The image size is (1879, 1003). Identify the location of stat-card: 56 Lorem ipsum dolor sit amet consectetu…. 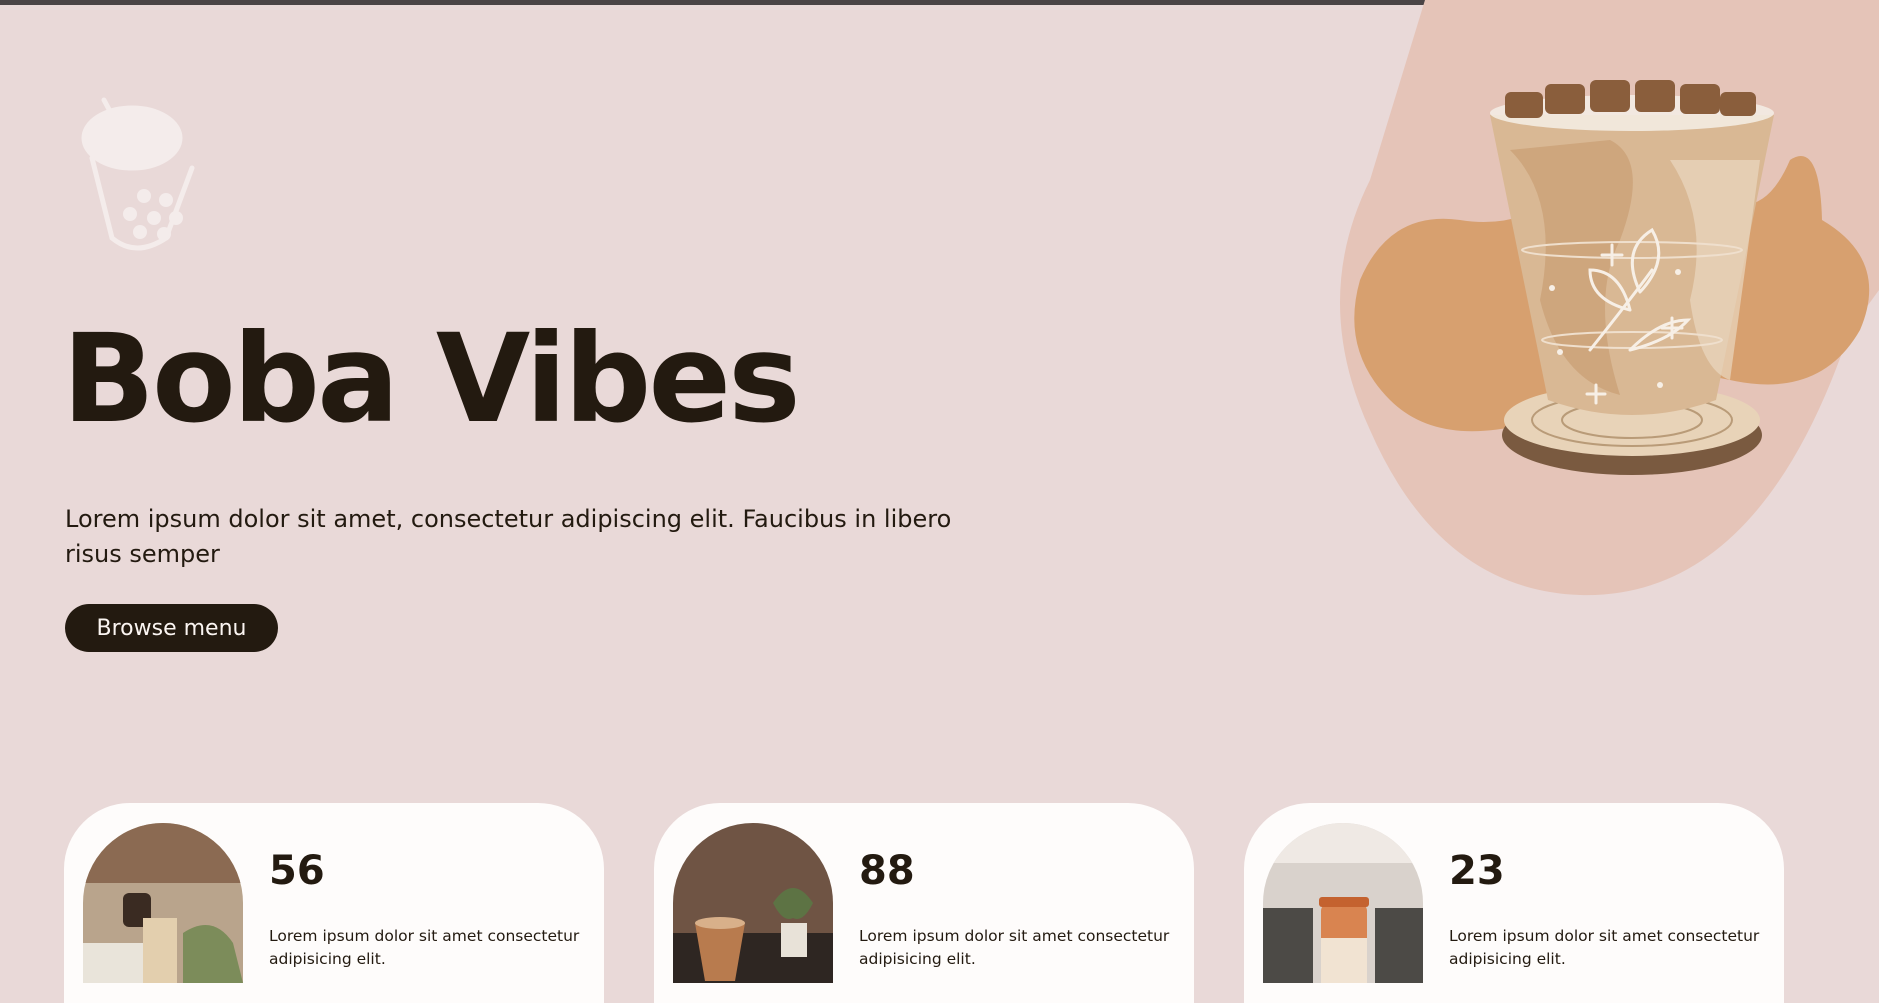
(334, 903).